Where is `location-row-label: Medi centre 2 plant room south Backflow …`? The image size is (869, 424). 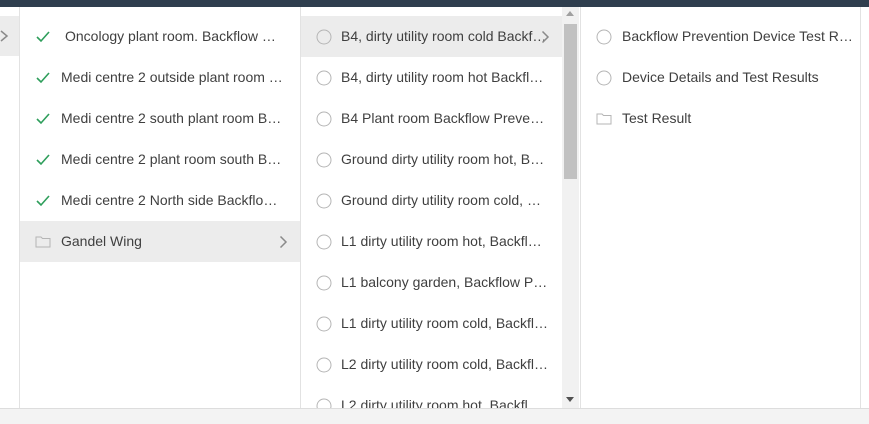
location-row-label: Medi centre 2 plant room south Backflow … is located at coordinates (172, 159).